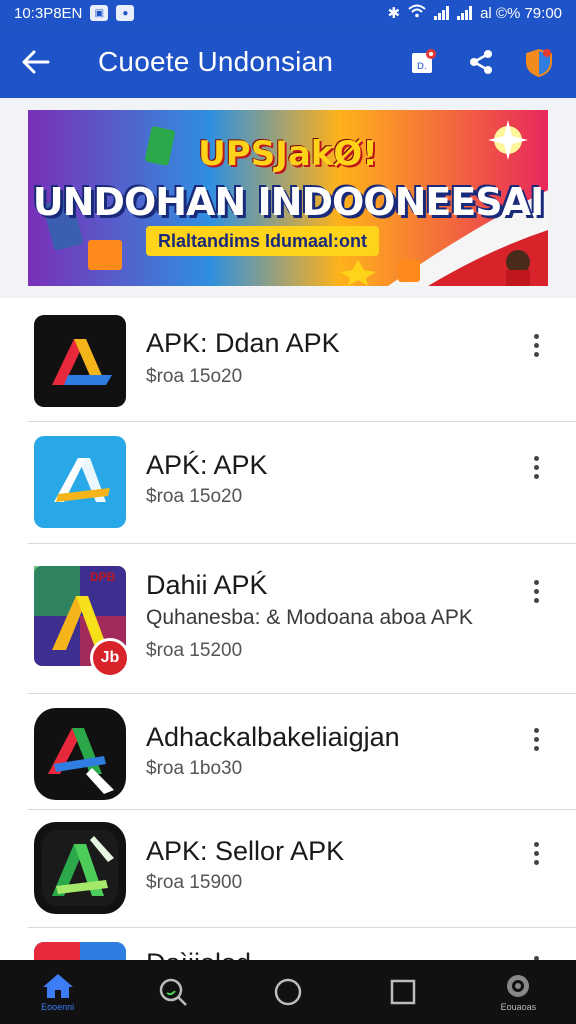  I want to click on back-arrow-icon, so click(36, 62).